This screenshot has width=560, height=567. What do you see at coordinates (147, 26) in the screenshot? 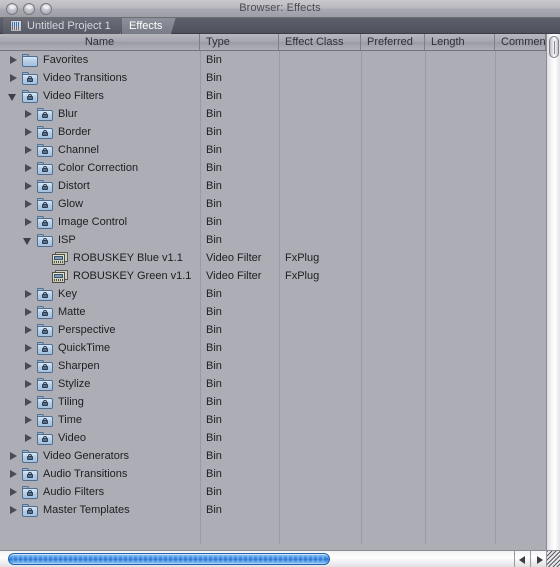
I see `tab-effects: Effects` at bounding box center [147, 26].